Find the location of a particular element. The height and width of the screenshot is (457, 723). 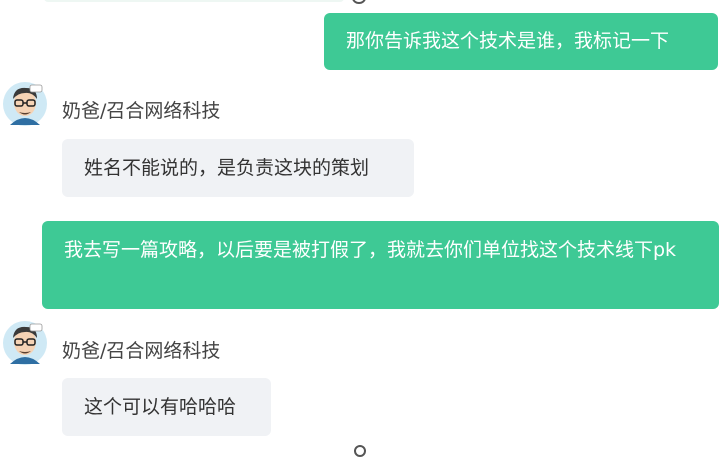

message-text: 那你告诉我这个技术是谁，我标记一下 is located at coordinates (508, 41).